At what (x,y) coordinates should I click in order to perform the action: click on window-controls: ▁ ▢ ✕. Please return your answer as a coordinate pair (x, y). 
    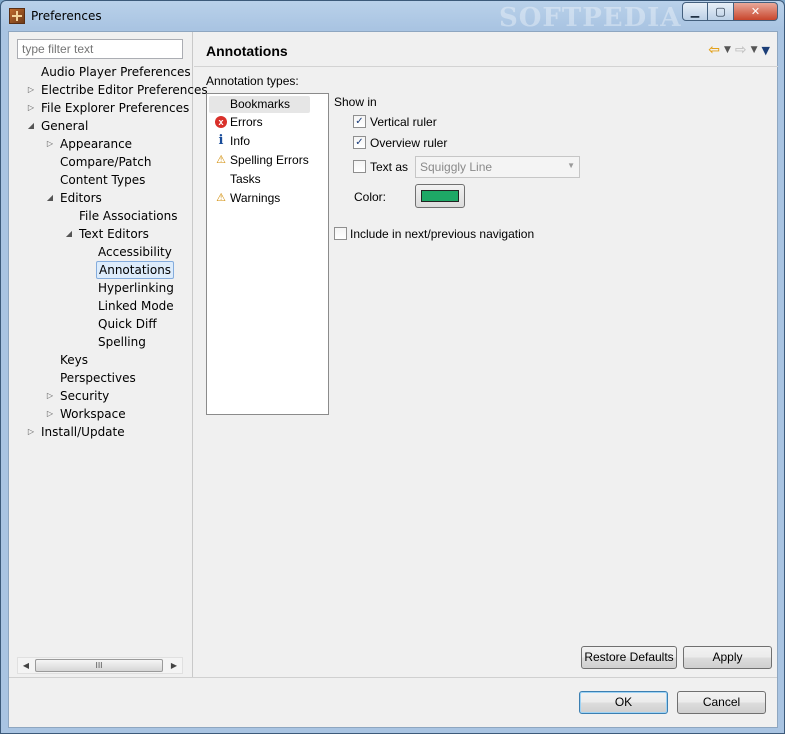
    Looking at the image, I should click on (730, 11).